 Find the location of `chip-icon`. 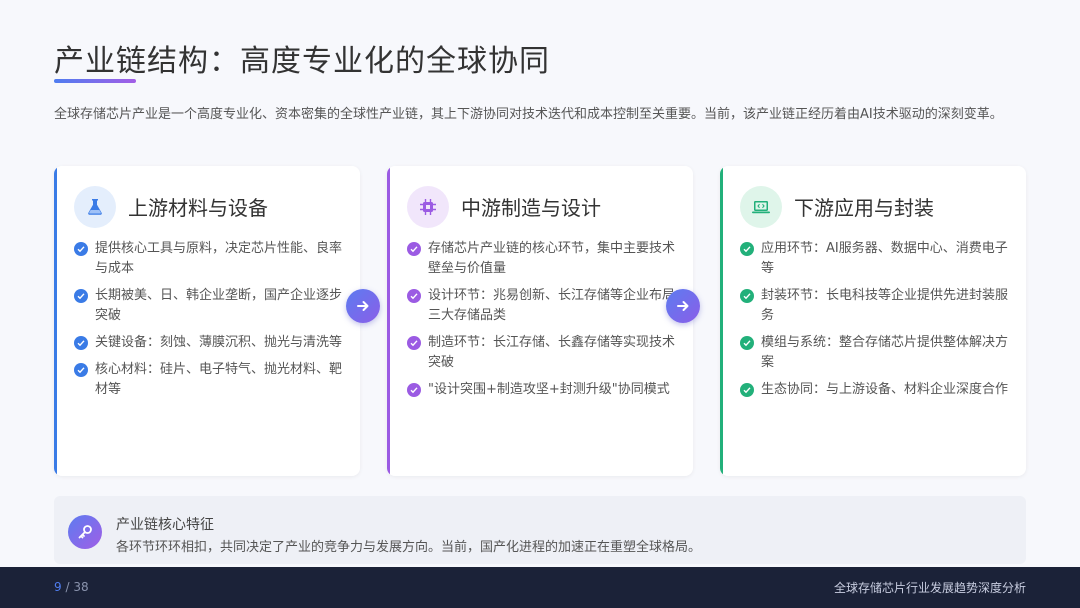

chip-icon is located at coordinates (428, 207).